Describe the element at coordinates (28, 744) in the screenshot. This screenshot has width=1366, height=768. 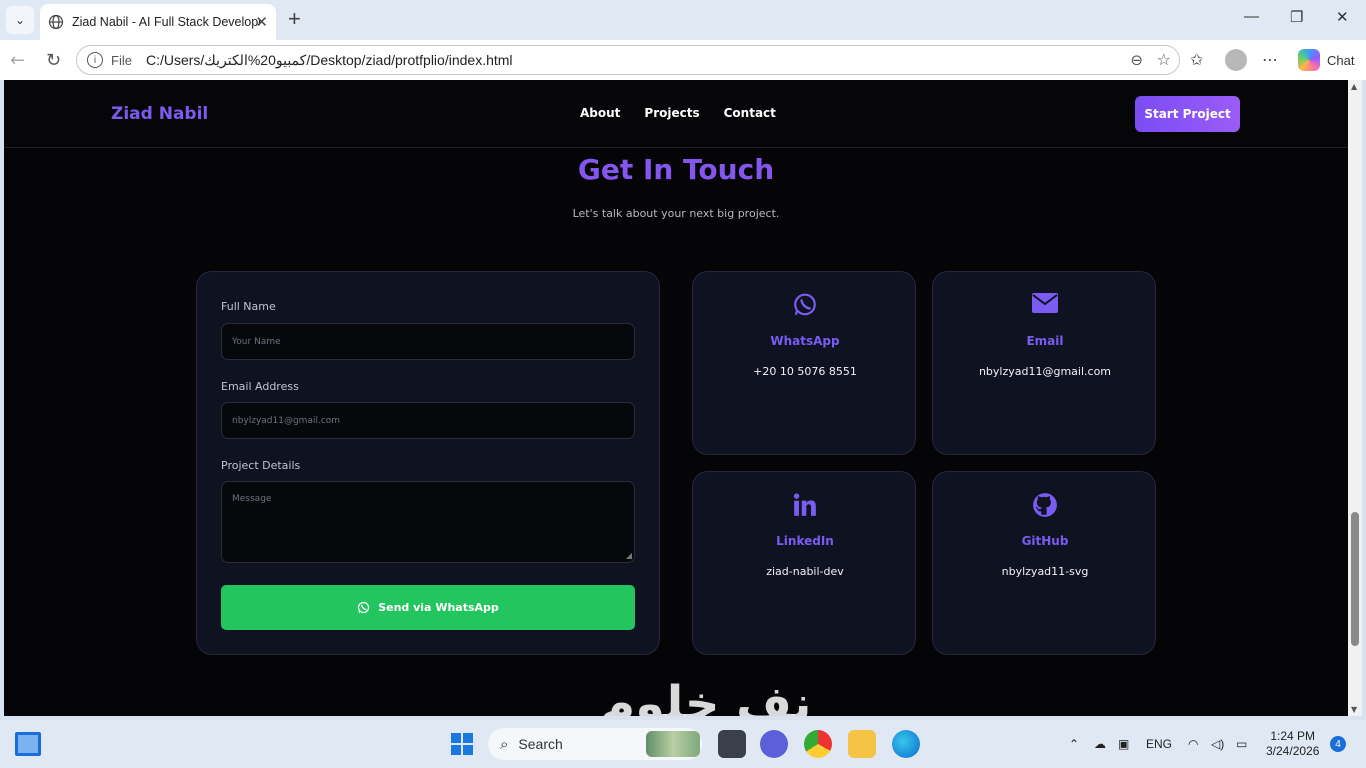
I see `widgets-icon` at that location.